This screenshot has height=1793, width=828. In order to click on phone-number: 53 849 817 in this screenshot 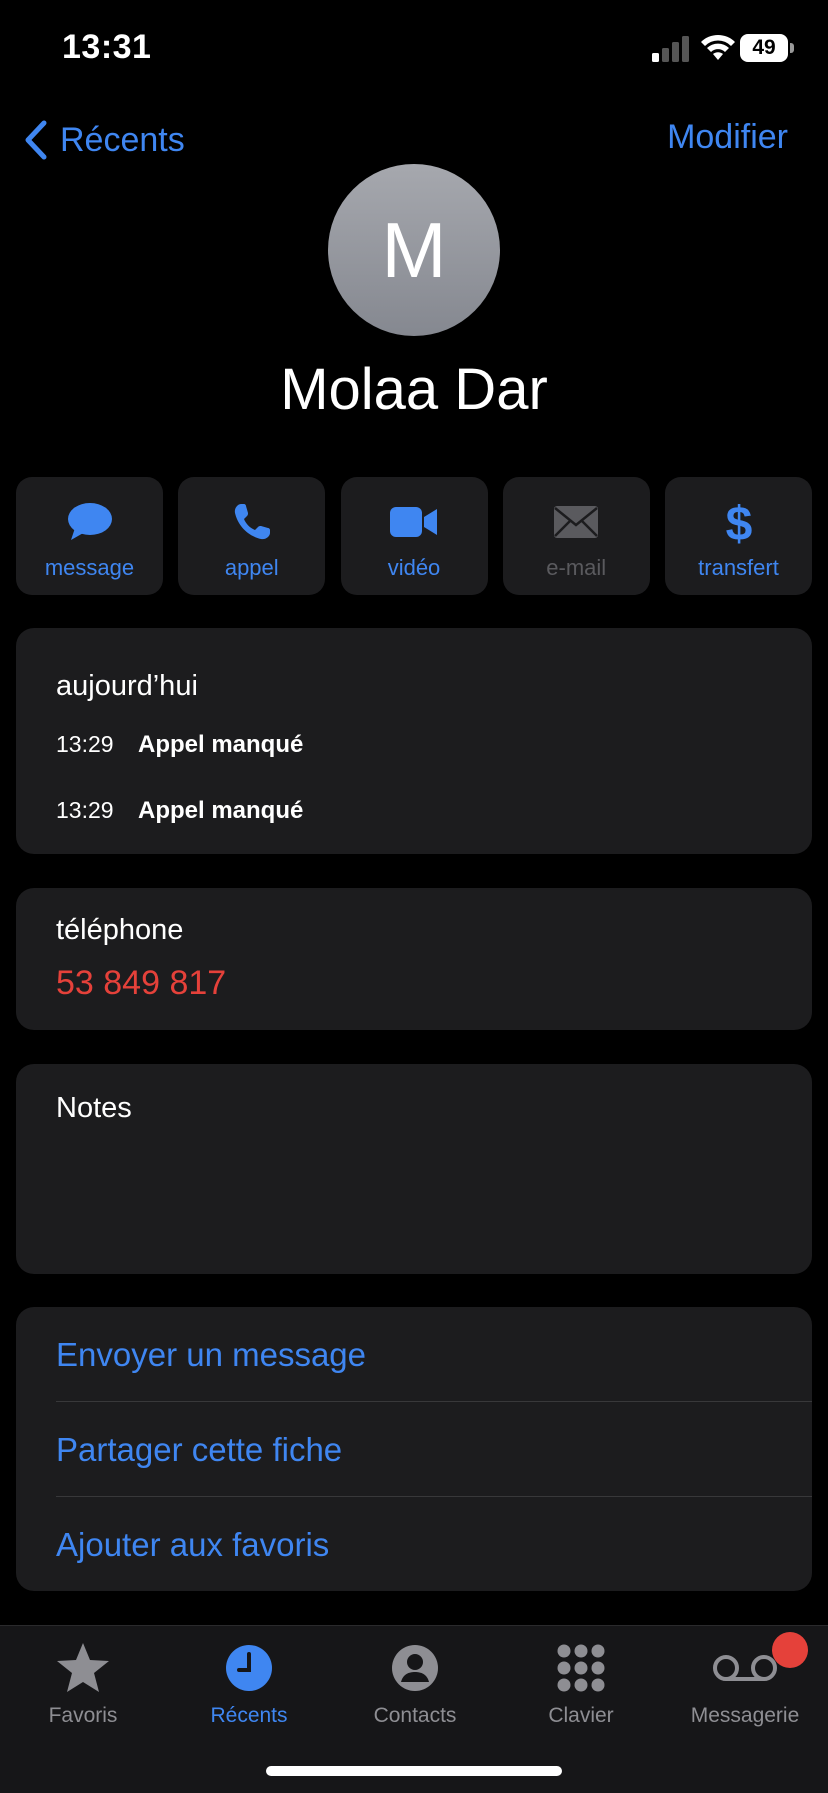, I will do `click(141, 983)`.